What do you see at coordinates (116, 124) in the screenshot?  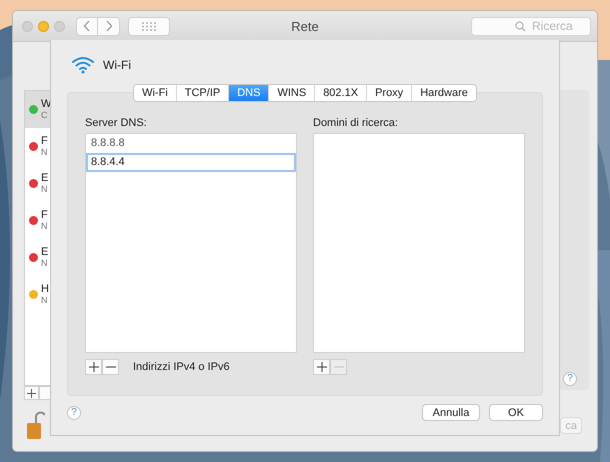 I see `list-label: Server DNS:` at bounding box center [116, 124].